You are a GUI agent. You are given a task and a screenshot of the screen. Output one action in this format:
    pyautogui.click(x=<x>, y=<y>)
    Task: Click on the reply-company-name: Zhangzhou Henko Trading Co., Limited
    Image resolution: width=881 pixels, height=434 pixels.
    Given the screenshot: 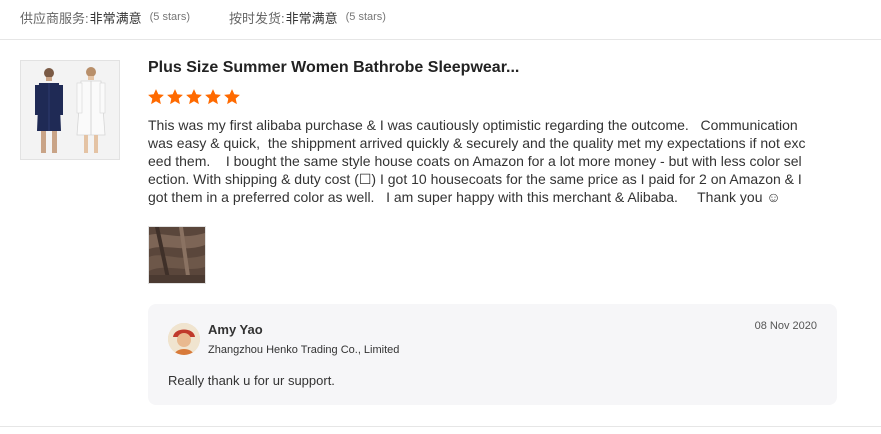 What is the action you would take?
    pyautogui.click(x=304, y=350)
    